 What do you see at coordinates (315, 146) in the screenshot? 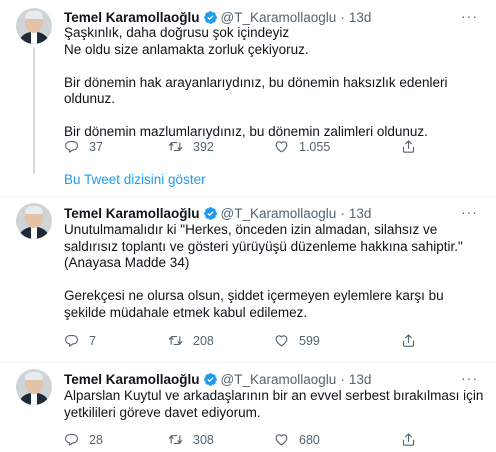
I see `like-count: 1.055` at bounding box center [315, 146].